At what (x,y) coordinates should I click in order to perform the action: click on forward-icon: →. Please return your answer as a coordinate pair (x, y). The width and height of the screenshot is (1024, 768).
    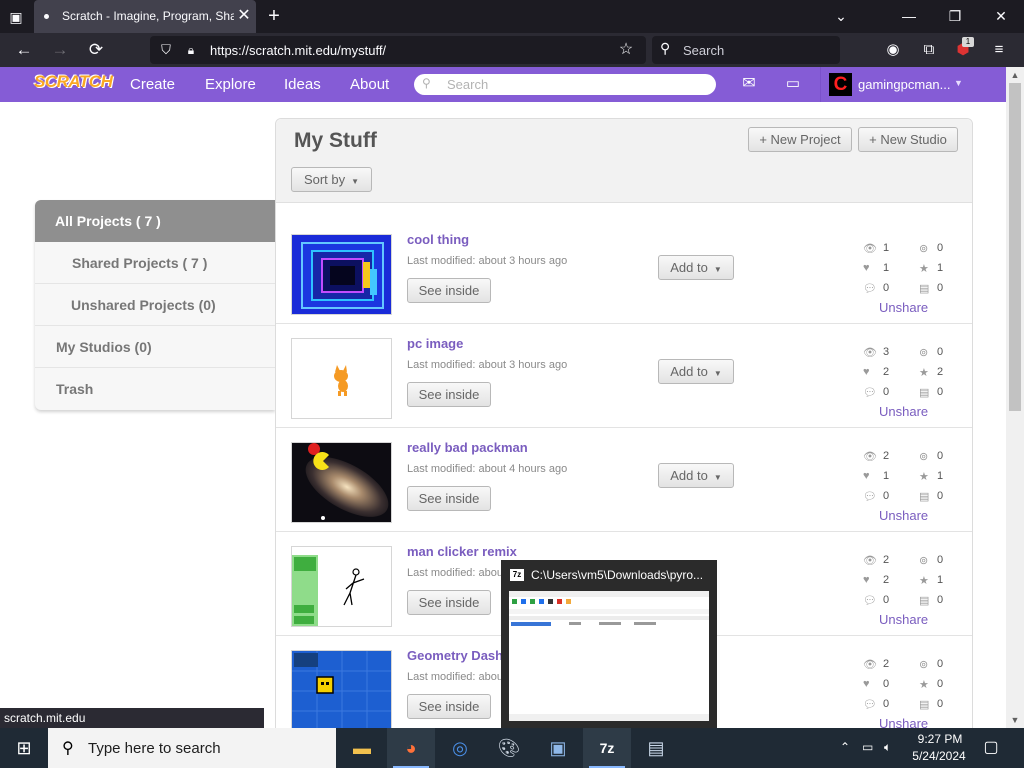
    Looking at the image, I should click on (60, 50).